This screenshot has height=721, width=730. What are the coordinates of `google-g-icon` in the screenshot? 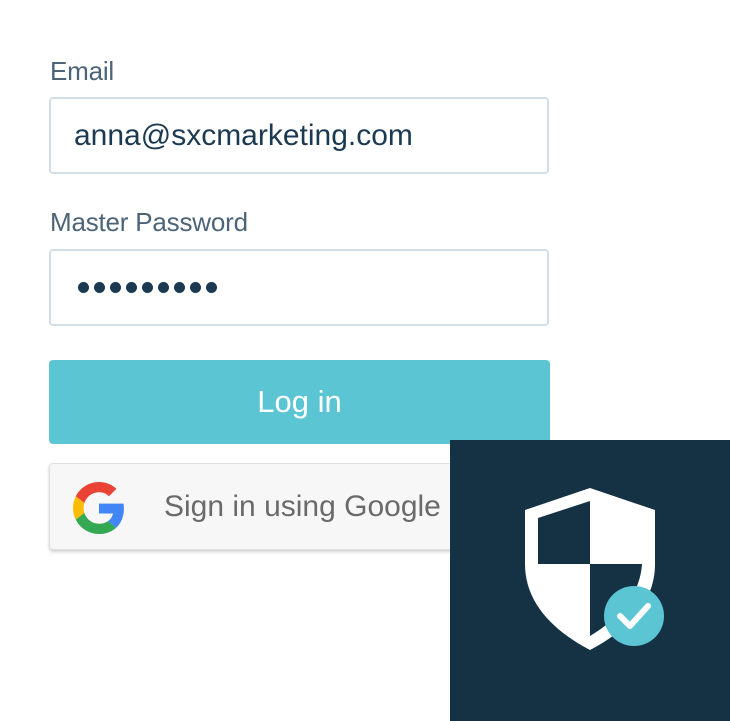 It's located at (98, 508).